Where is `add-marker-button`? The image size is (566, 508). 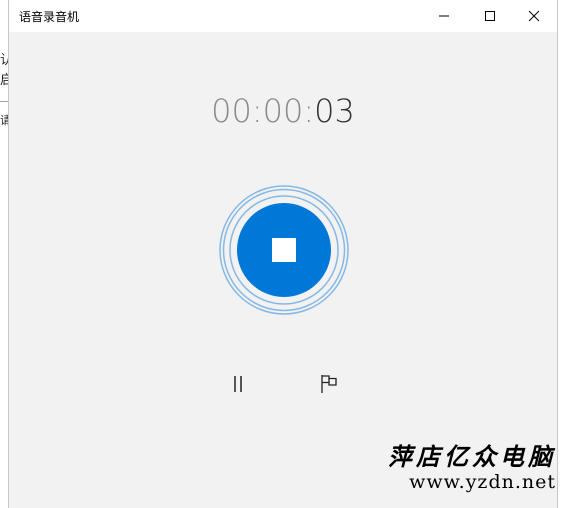
add-marker-button is located at coordinates (329, 386).